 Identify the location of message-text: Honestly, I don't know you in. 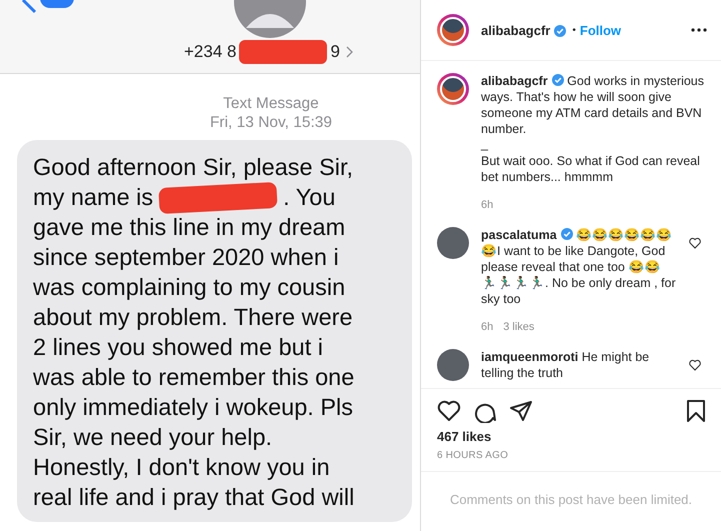
(181, 467).